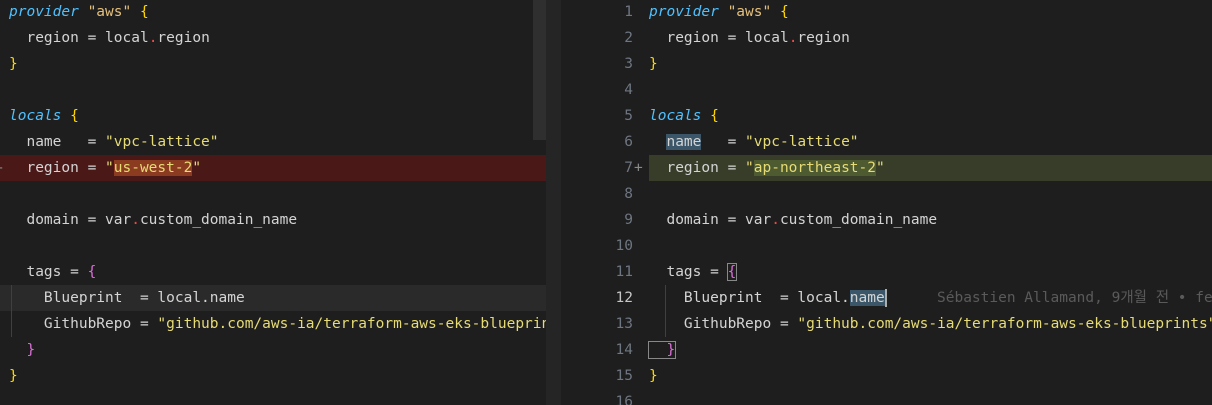 The width and height of the screenshot is (1212, 405). Describe the element at coordinates (48, 272) in the screenshot. I see `code-token: tags =` at that location.